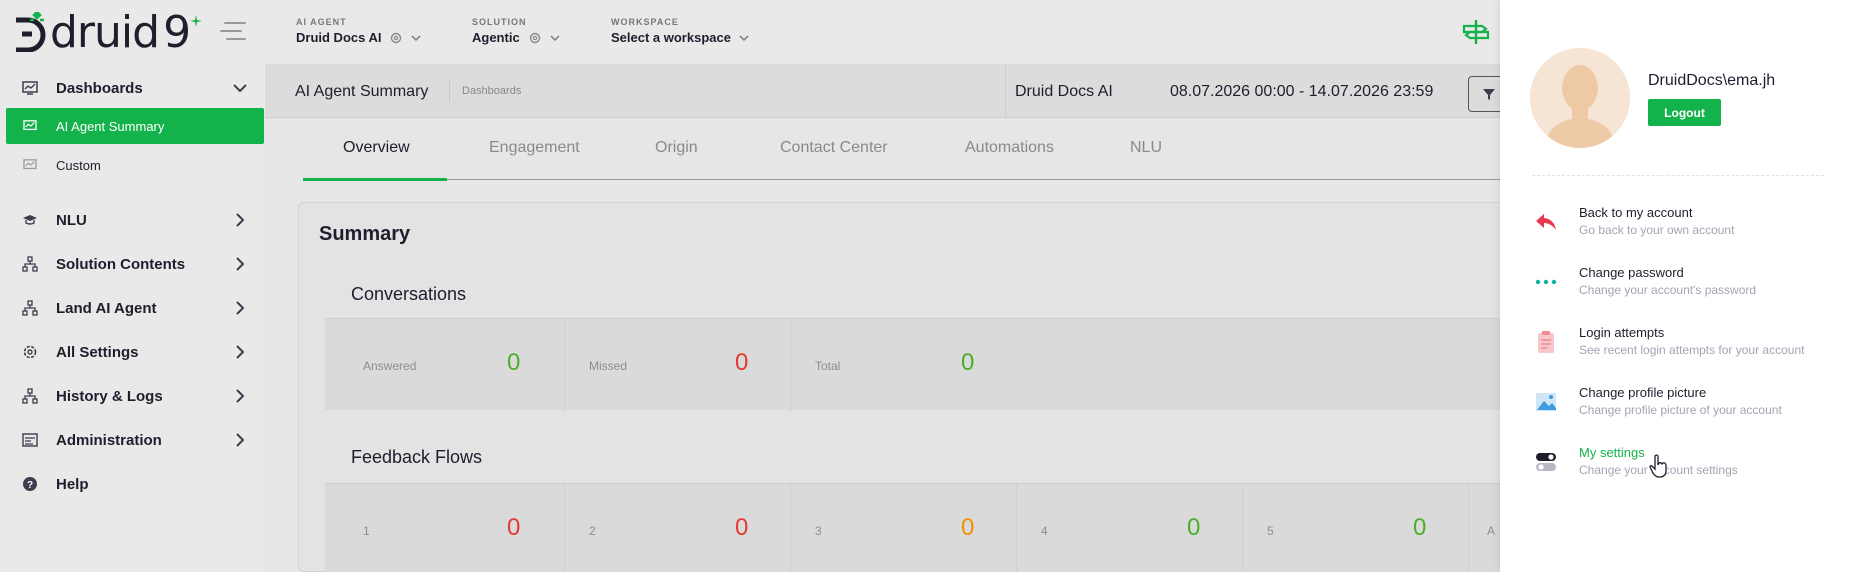 The width and height of the screenshot is (1859, 572). I want to click on tab-nlu: NLU, so click(1146, 148).